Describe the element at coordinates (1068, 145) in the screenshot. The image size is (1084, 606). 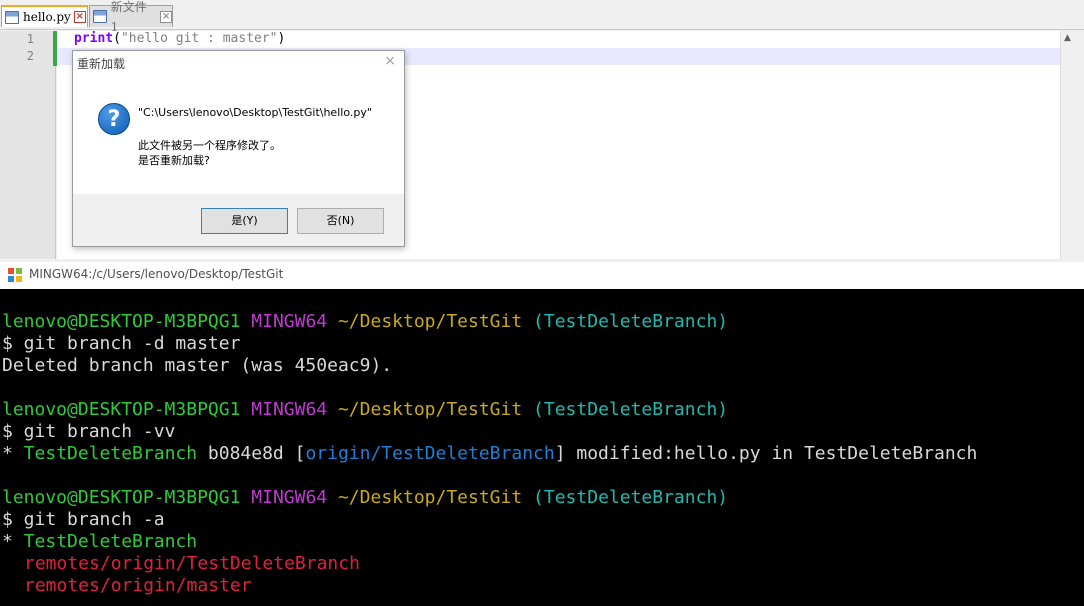
I see `vertical-scrollbar: ▲` at that location.